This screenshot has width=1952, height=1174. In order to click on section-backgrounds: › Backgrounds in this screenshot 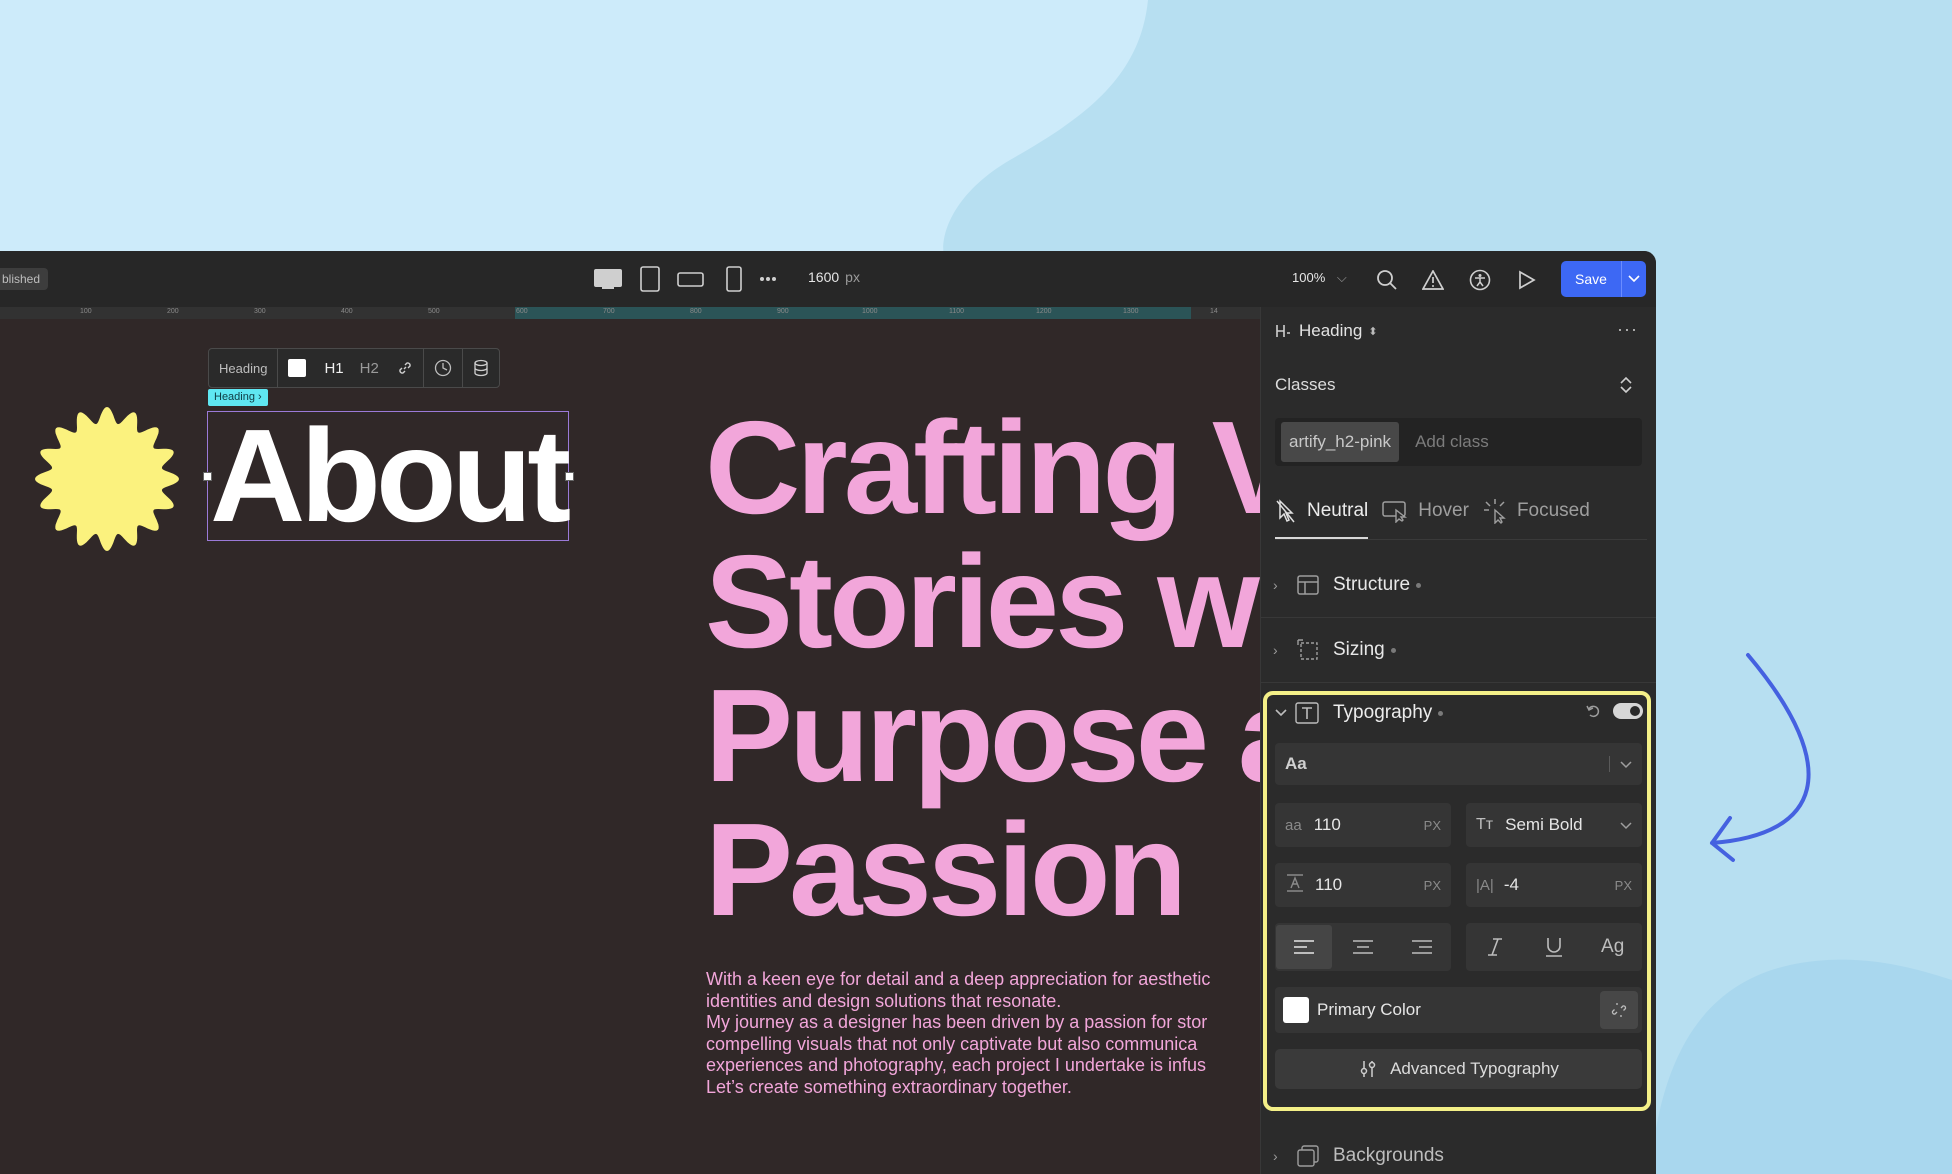, I will do `click(1458, 1149)`.